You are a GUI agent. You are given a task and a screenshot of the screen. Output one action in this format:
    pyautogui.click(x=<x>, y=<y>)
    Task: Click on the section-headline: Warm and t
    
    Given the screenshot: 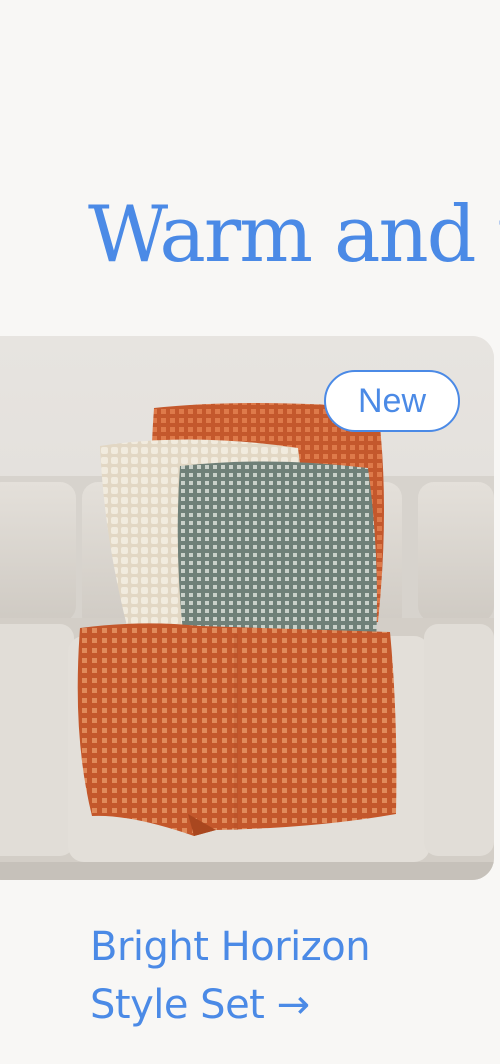 What is the action you would take?
    pyautogui.click(x=294, y=235)
    